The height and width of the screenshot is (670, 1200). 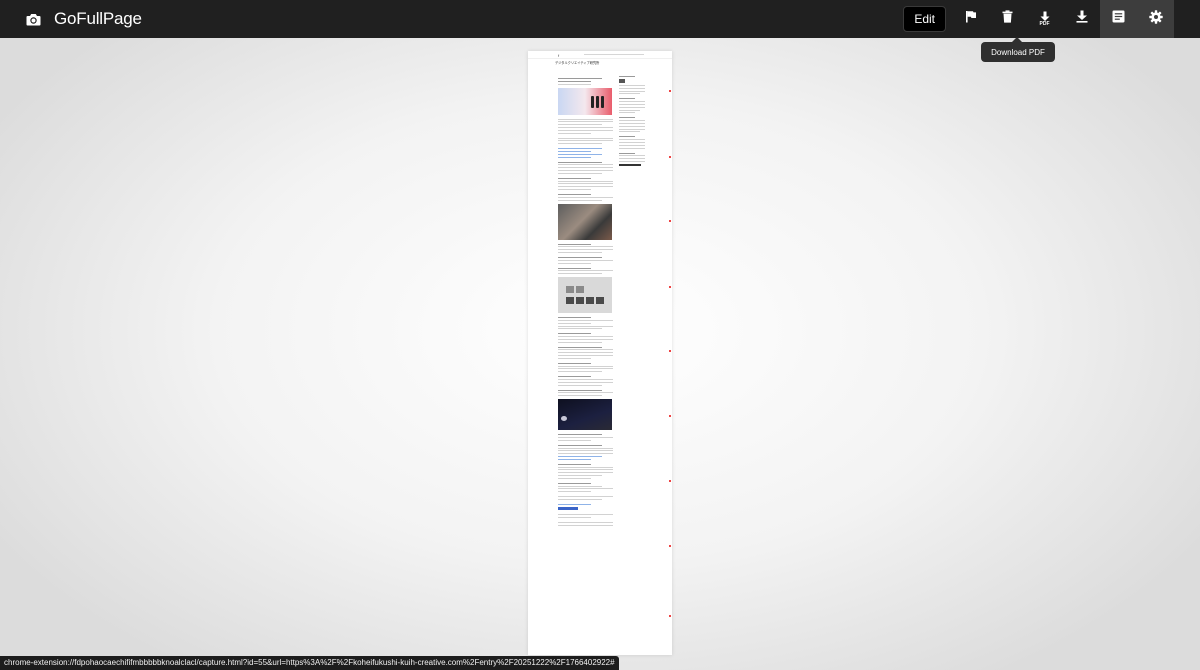 I want to click on download-button, so click(x=1081, y=19).